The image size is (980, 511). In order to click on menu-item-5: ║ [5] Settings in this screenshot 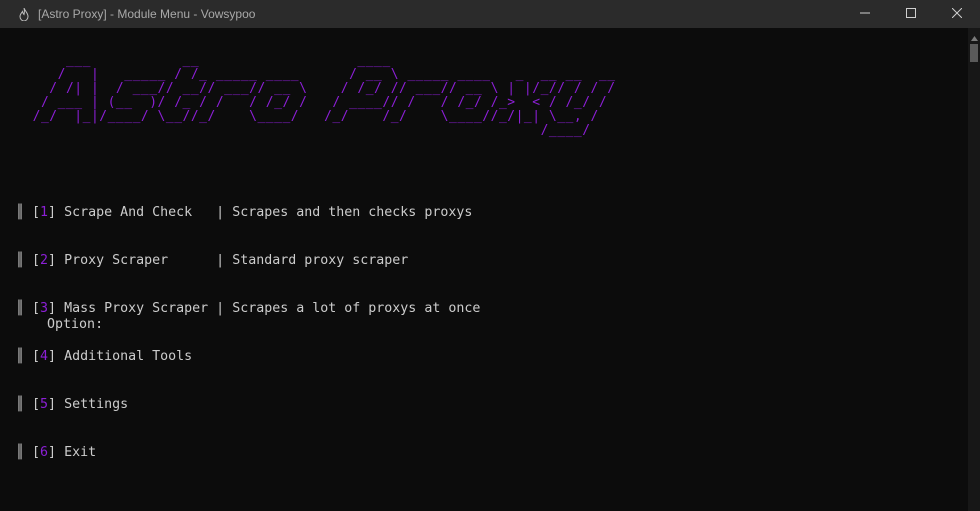, I will do `click(72, 404)`.